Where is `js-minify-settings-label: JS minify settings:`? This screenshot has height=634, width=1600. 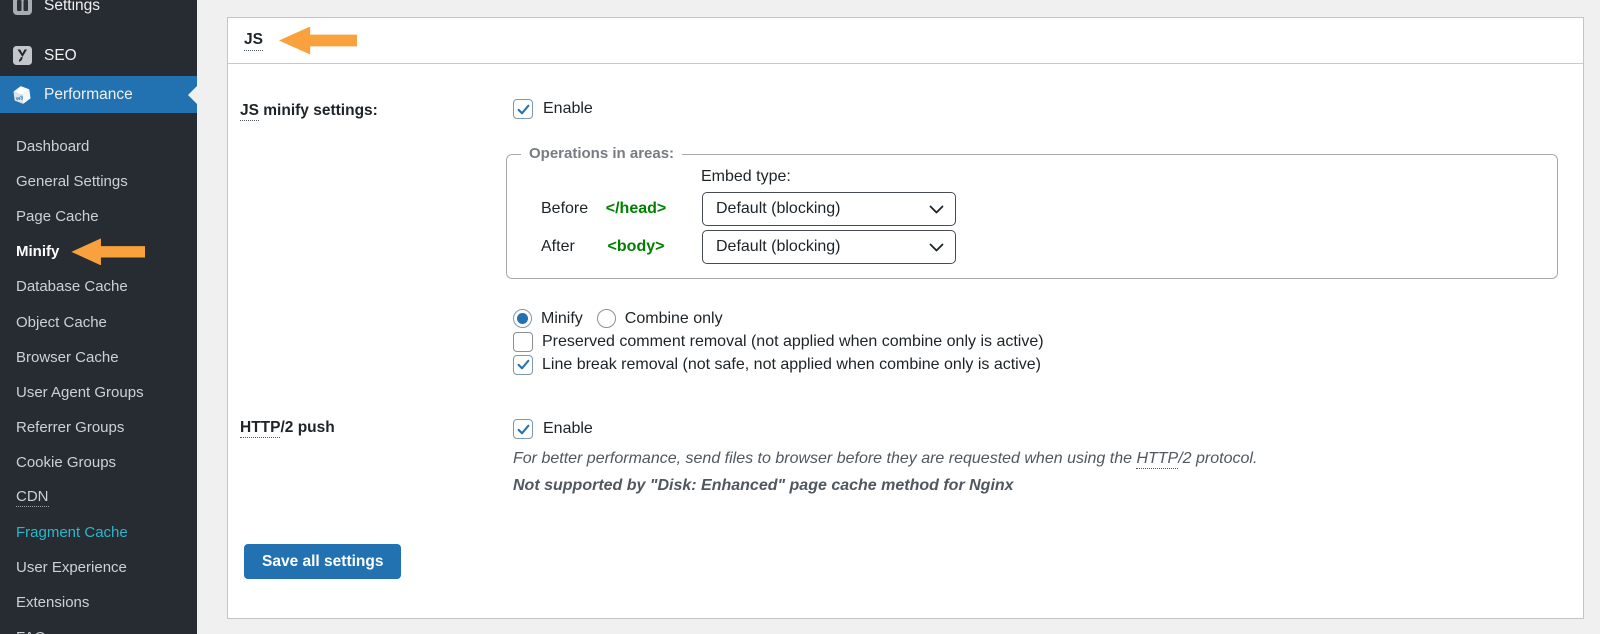 js-minify-settings-label: JS minify settings: is located at coordinates (309, 111).